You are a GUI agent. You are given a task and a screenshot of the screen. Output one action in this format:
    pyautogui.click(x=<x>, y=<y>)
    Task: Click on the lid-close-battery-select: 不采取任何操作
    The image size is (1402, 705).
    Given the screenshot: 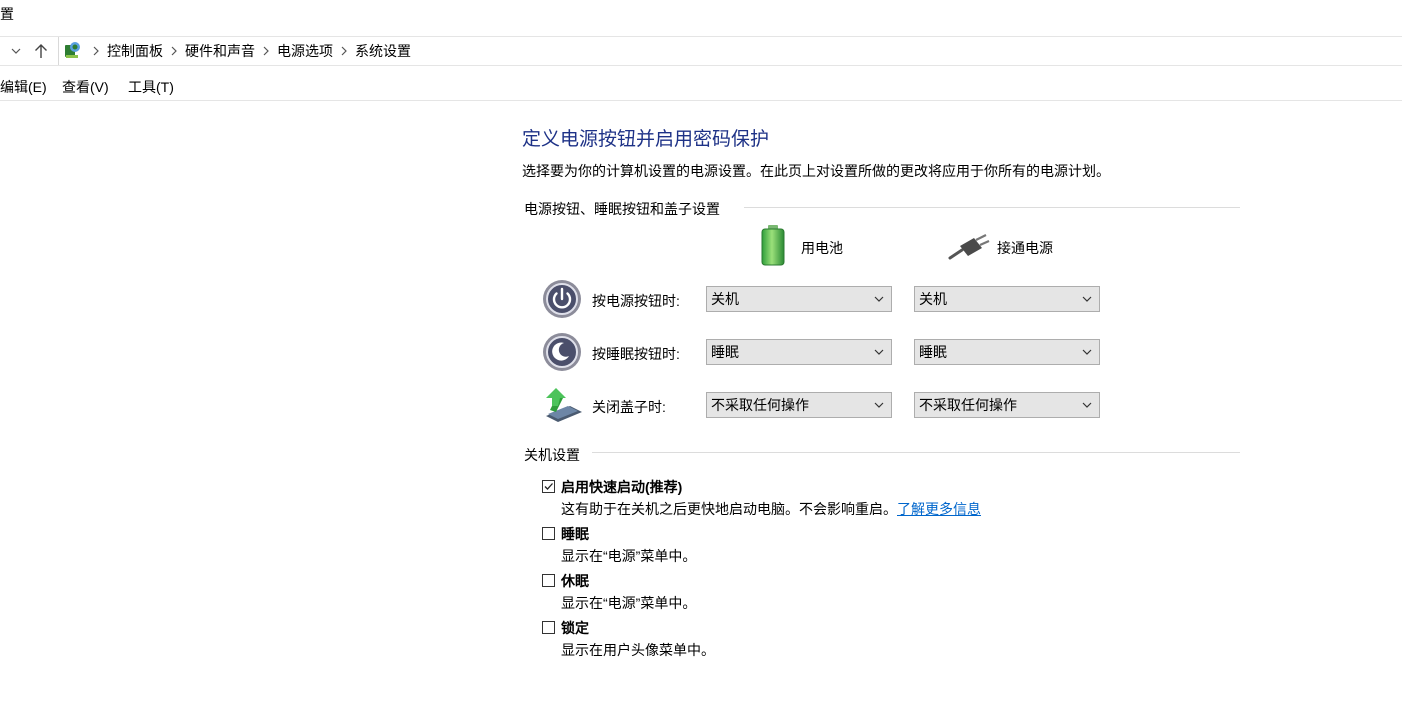 What is the action you would take?
    pyautogui.click(x=799, y=405)
    